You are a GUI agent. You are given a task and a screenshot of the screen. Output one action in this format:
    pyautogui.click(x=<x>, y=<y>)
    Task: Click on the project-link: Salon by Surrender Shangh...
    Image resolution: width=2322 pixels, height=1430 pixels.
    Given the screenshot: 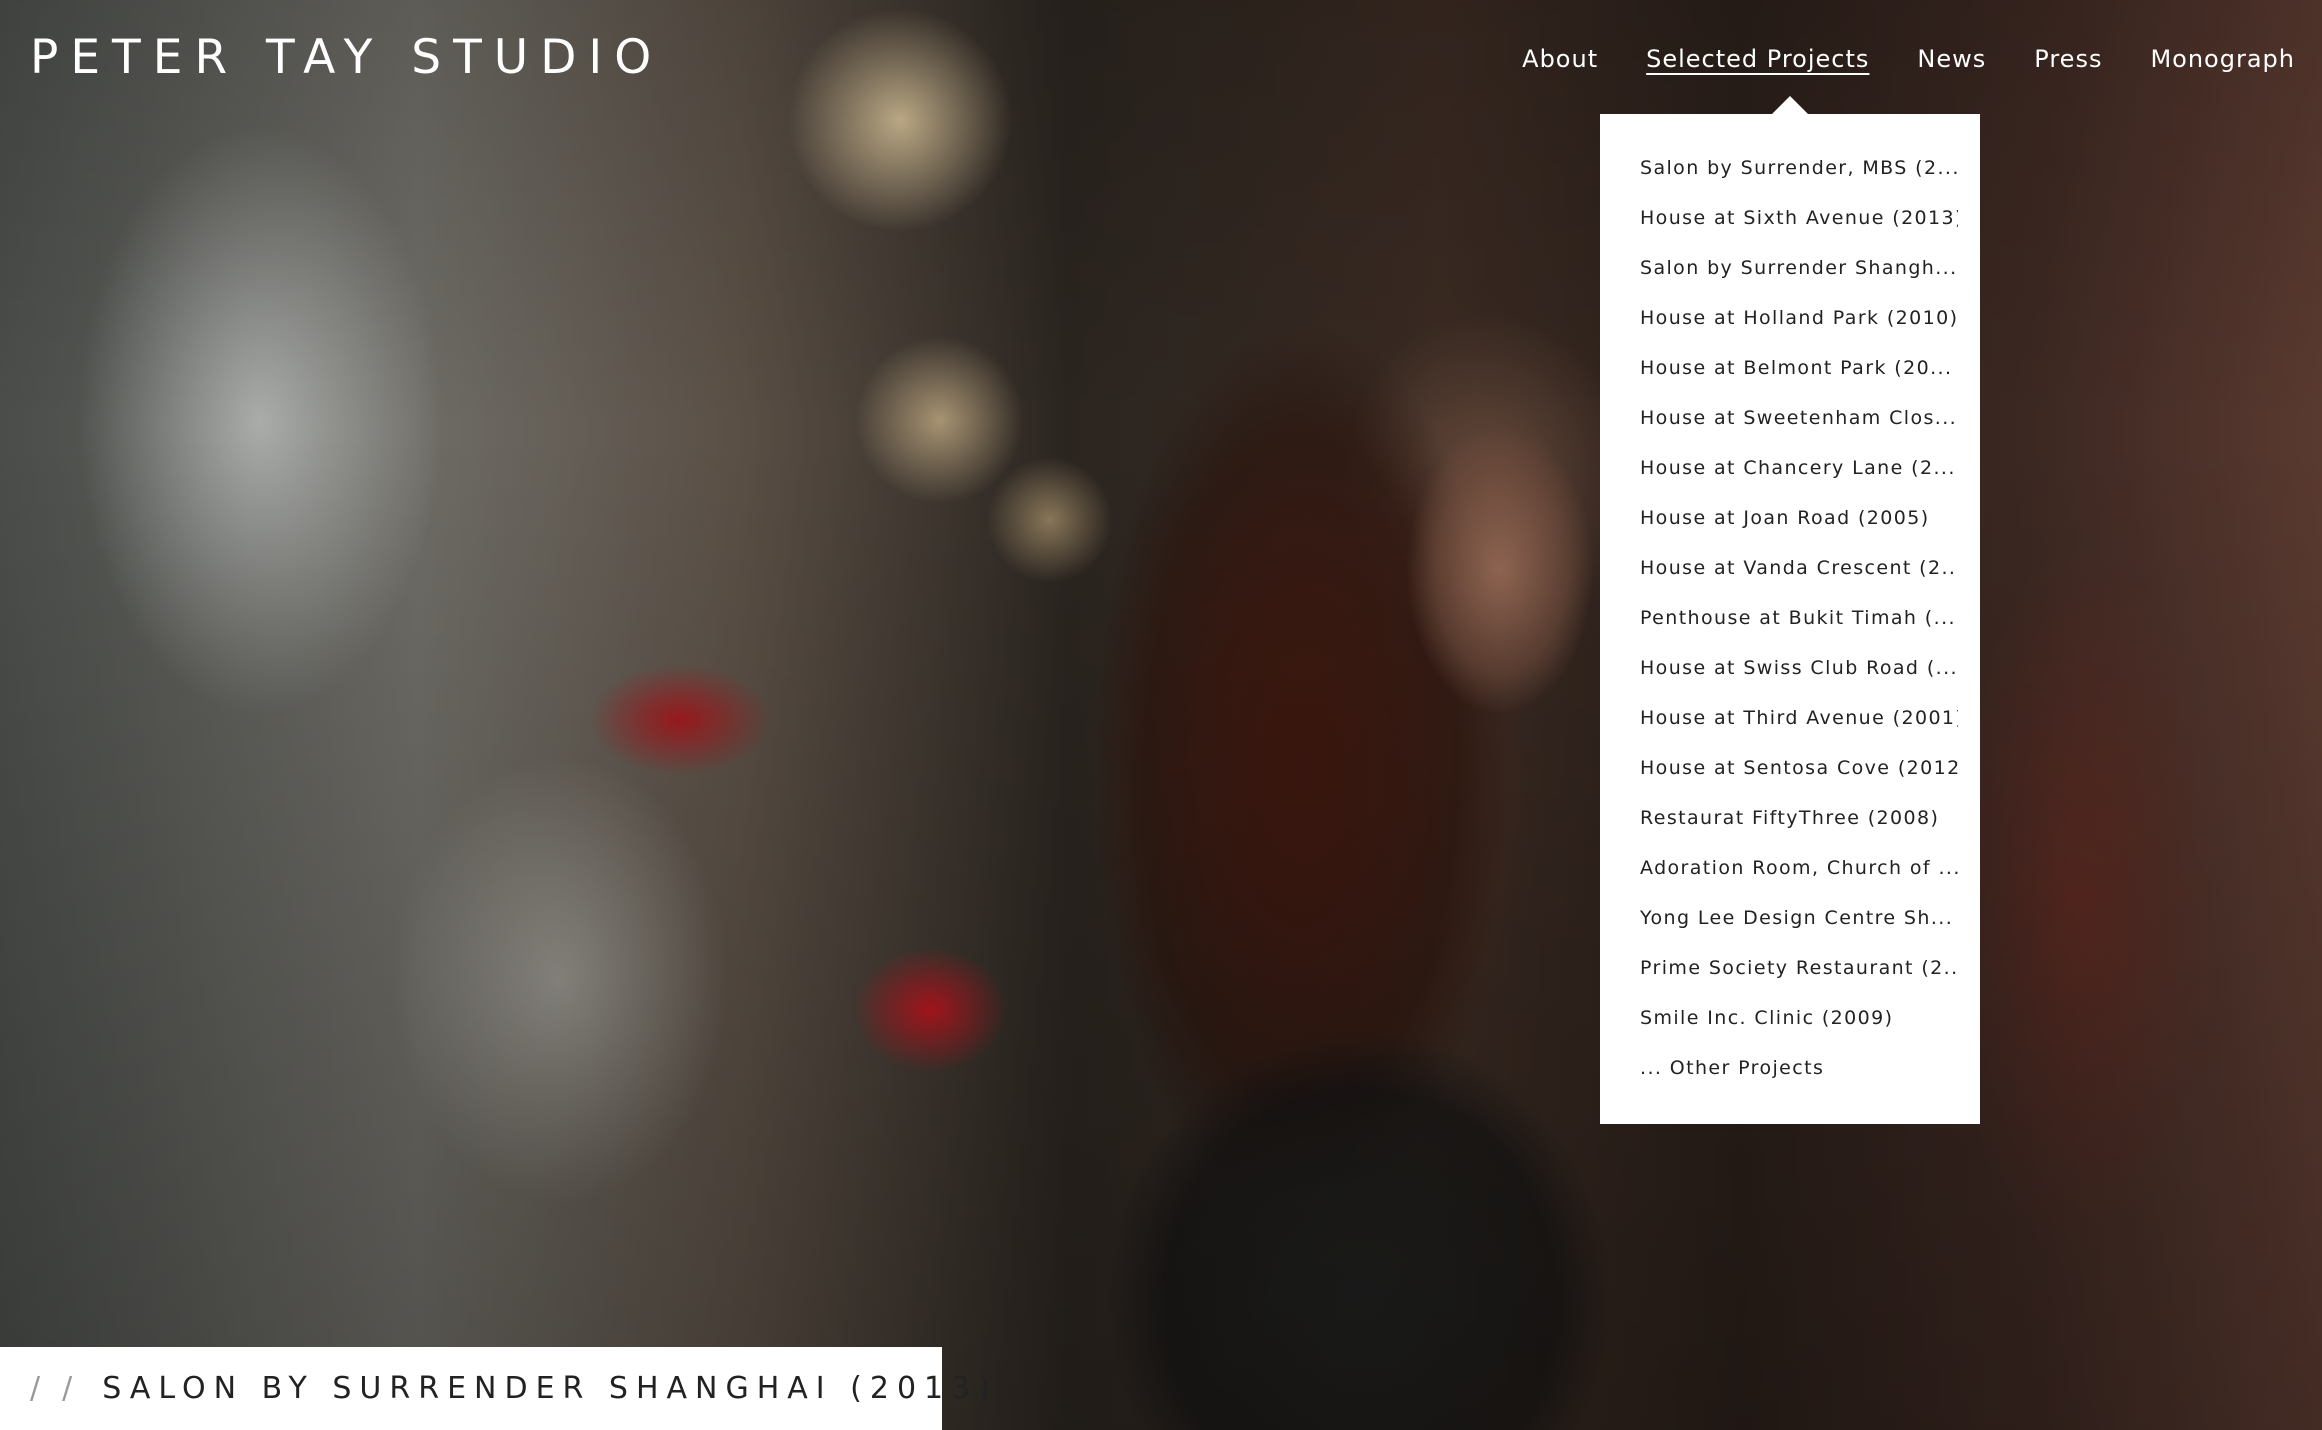 What is the action you would take?
    pyautogui.click(x=1799, y=281)
    